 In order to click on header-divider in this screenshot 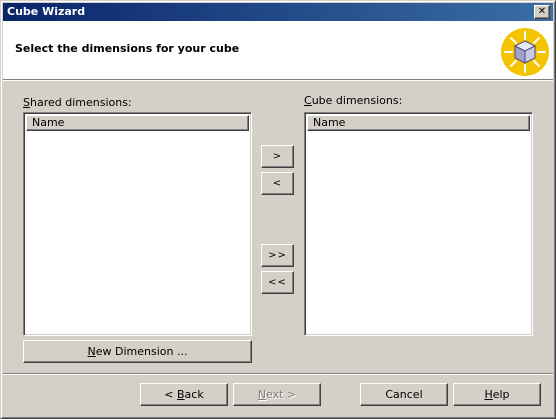, I will do `click(278, 80)`.